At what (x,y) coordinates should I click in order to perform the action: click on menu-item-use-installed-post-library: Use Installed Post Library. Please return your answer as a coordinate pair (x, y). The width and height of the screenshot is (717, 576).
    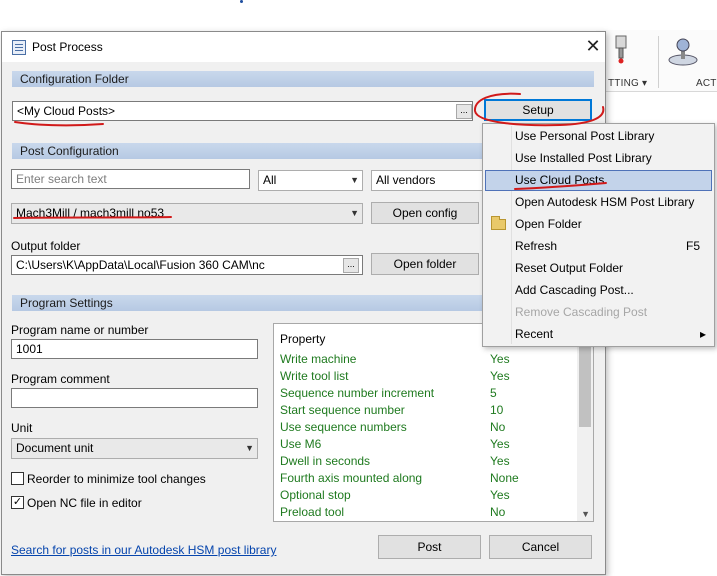
    Looking at the image, I should click on (598, 158).